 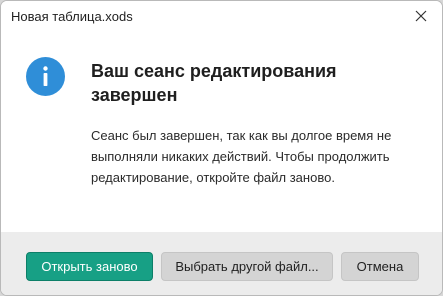 I want to click on cancel-button: Отмена, so click(x=380, y=266).